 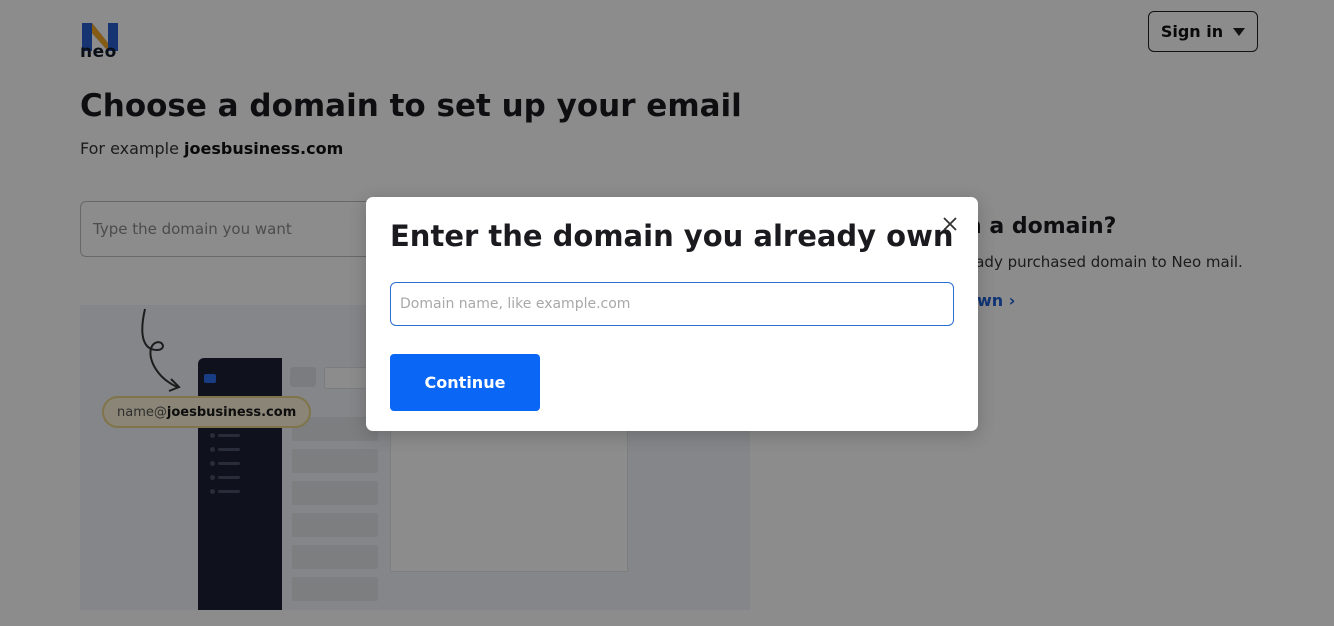 What do you see at coordinates (672, 304) in the screenshot?
I see `domain-name-input` at bounding box center [672, 304].